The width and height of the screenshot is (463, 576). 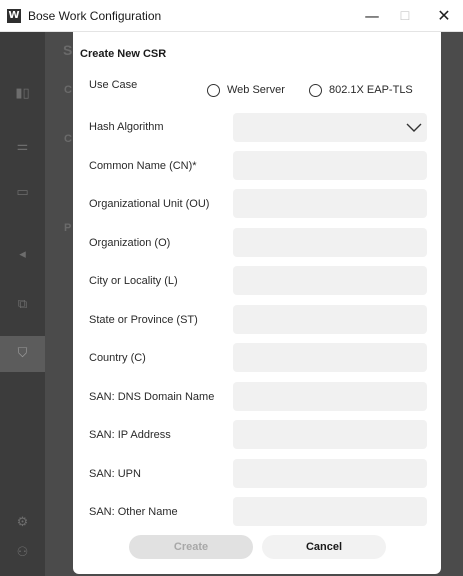 I want to click on hash-algorithm-label: Hash Algorithm, so click(x=126, y=127).